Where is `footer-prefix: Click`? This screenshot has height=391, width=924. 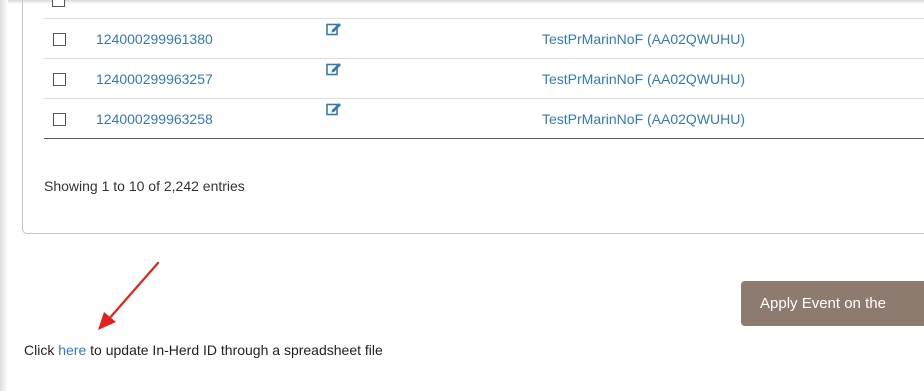
footer-prefix: Click is located at coordinates (41, 350).